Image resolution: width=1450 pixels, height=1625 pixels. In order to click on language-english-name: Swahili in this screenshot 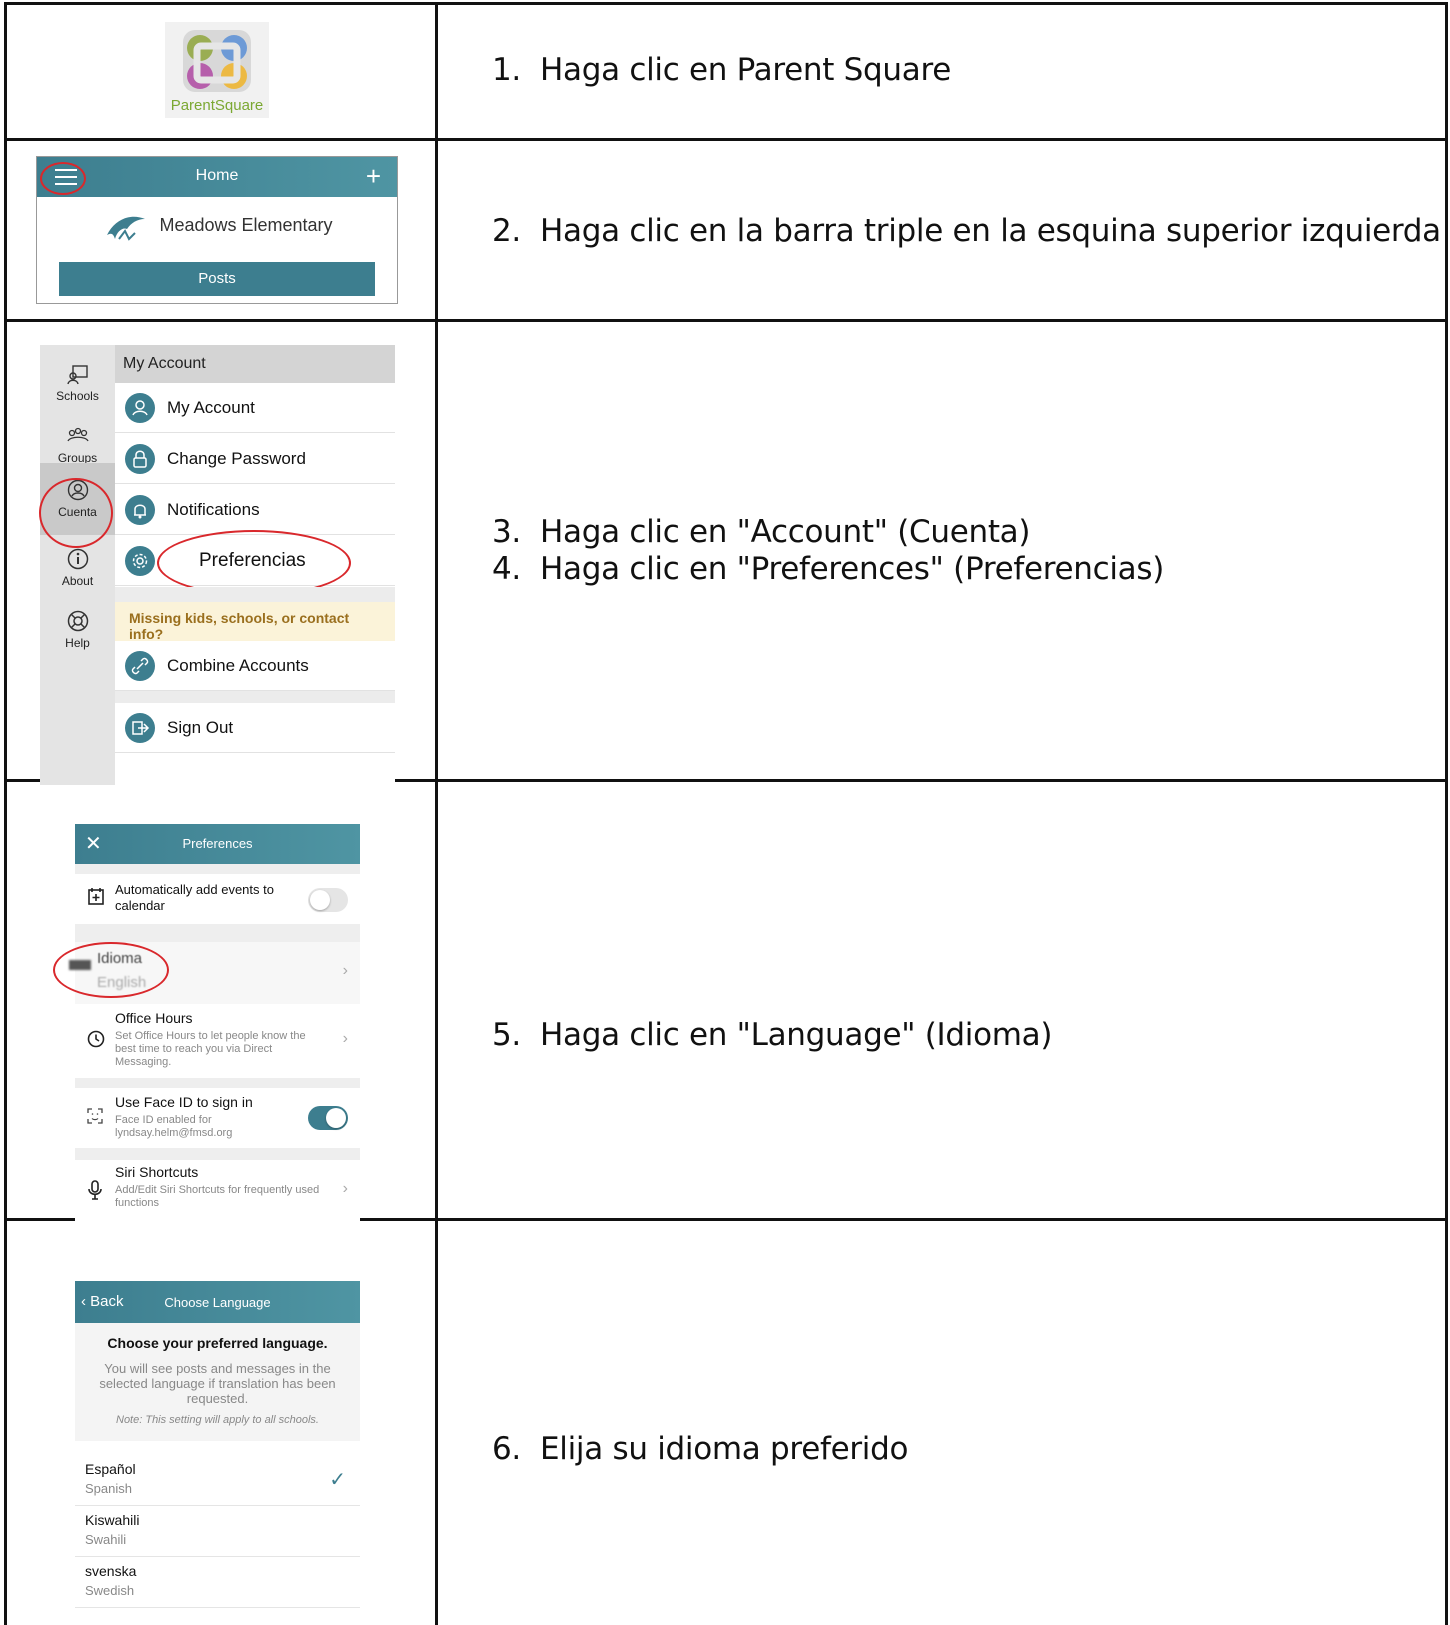, I will do `click(106, 1539)`.